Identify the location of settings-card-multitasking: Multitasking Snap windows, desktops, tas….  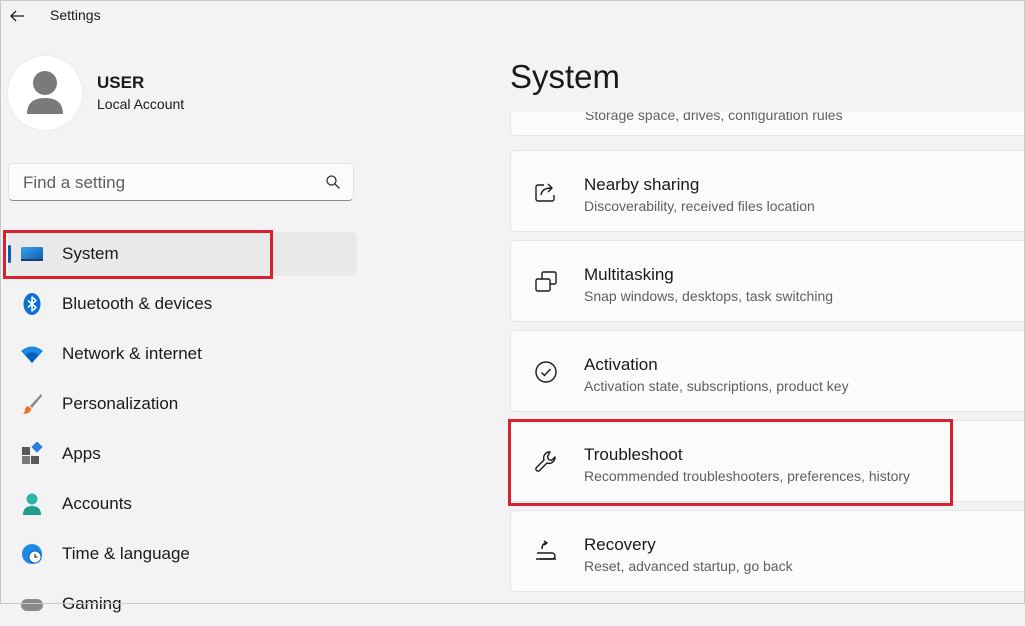
(767, 281).